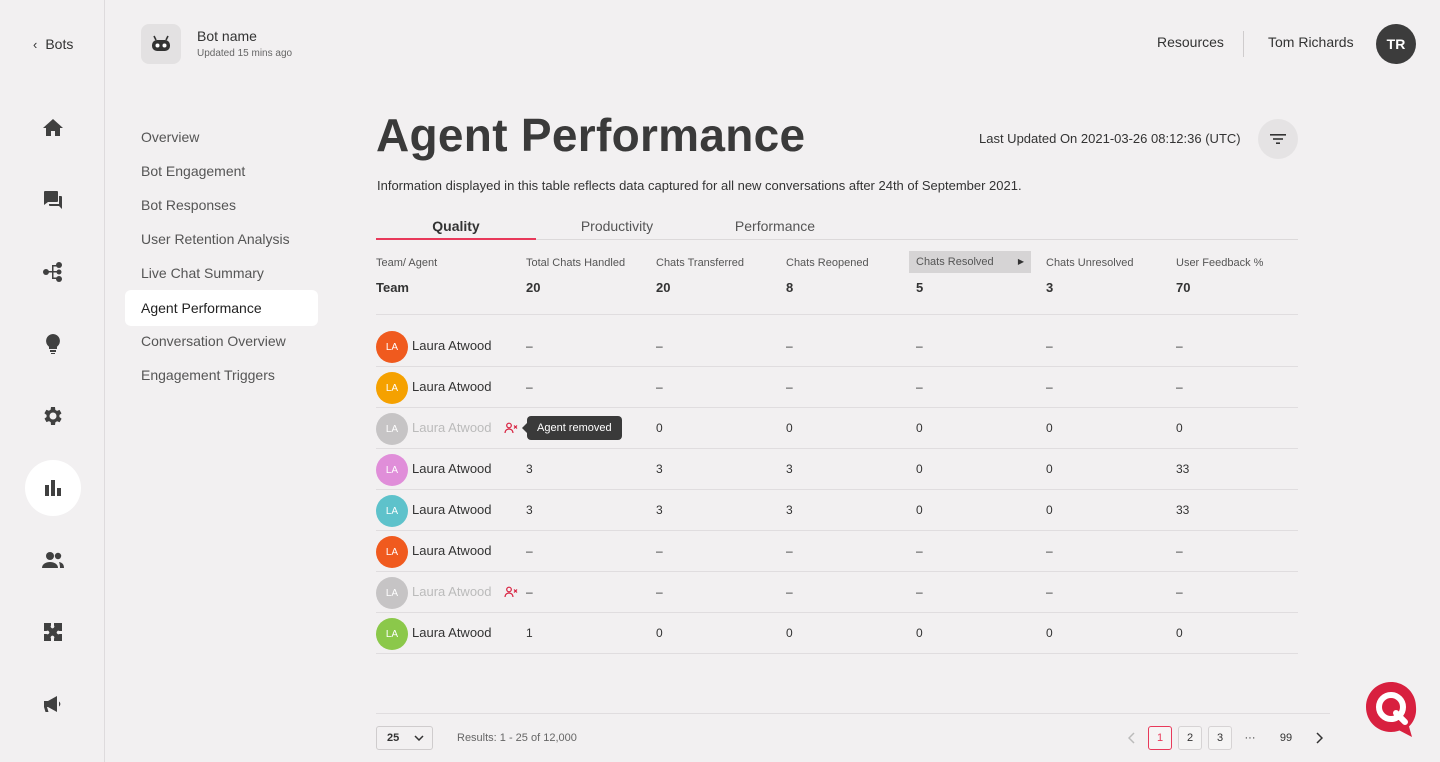 The image size is (1440, 762). Describe the element at coordinates (53, 416) in the screenshot. I see `settings-icon` at that location.